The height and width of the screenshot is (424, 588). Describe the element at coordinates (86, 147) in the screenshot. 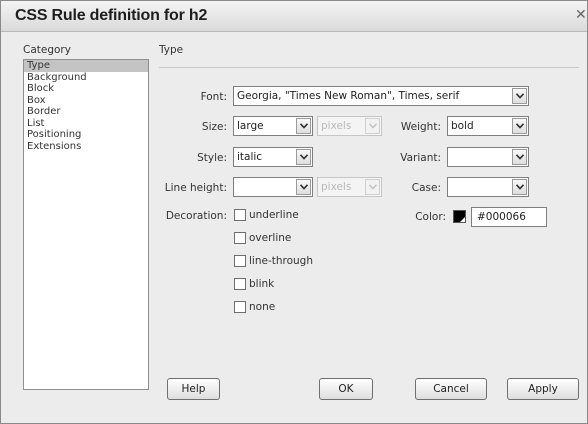

I see `category-item-extensions: Extensions` at that location.